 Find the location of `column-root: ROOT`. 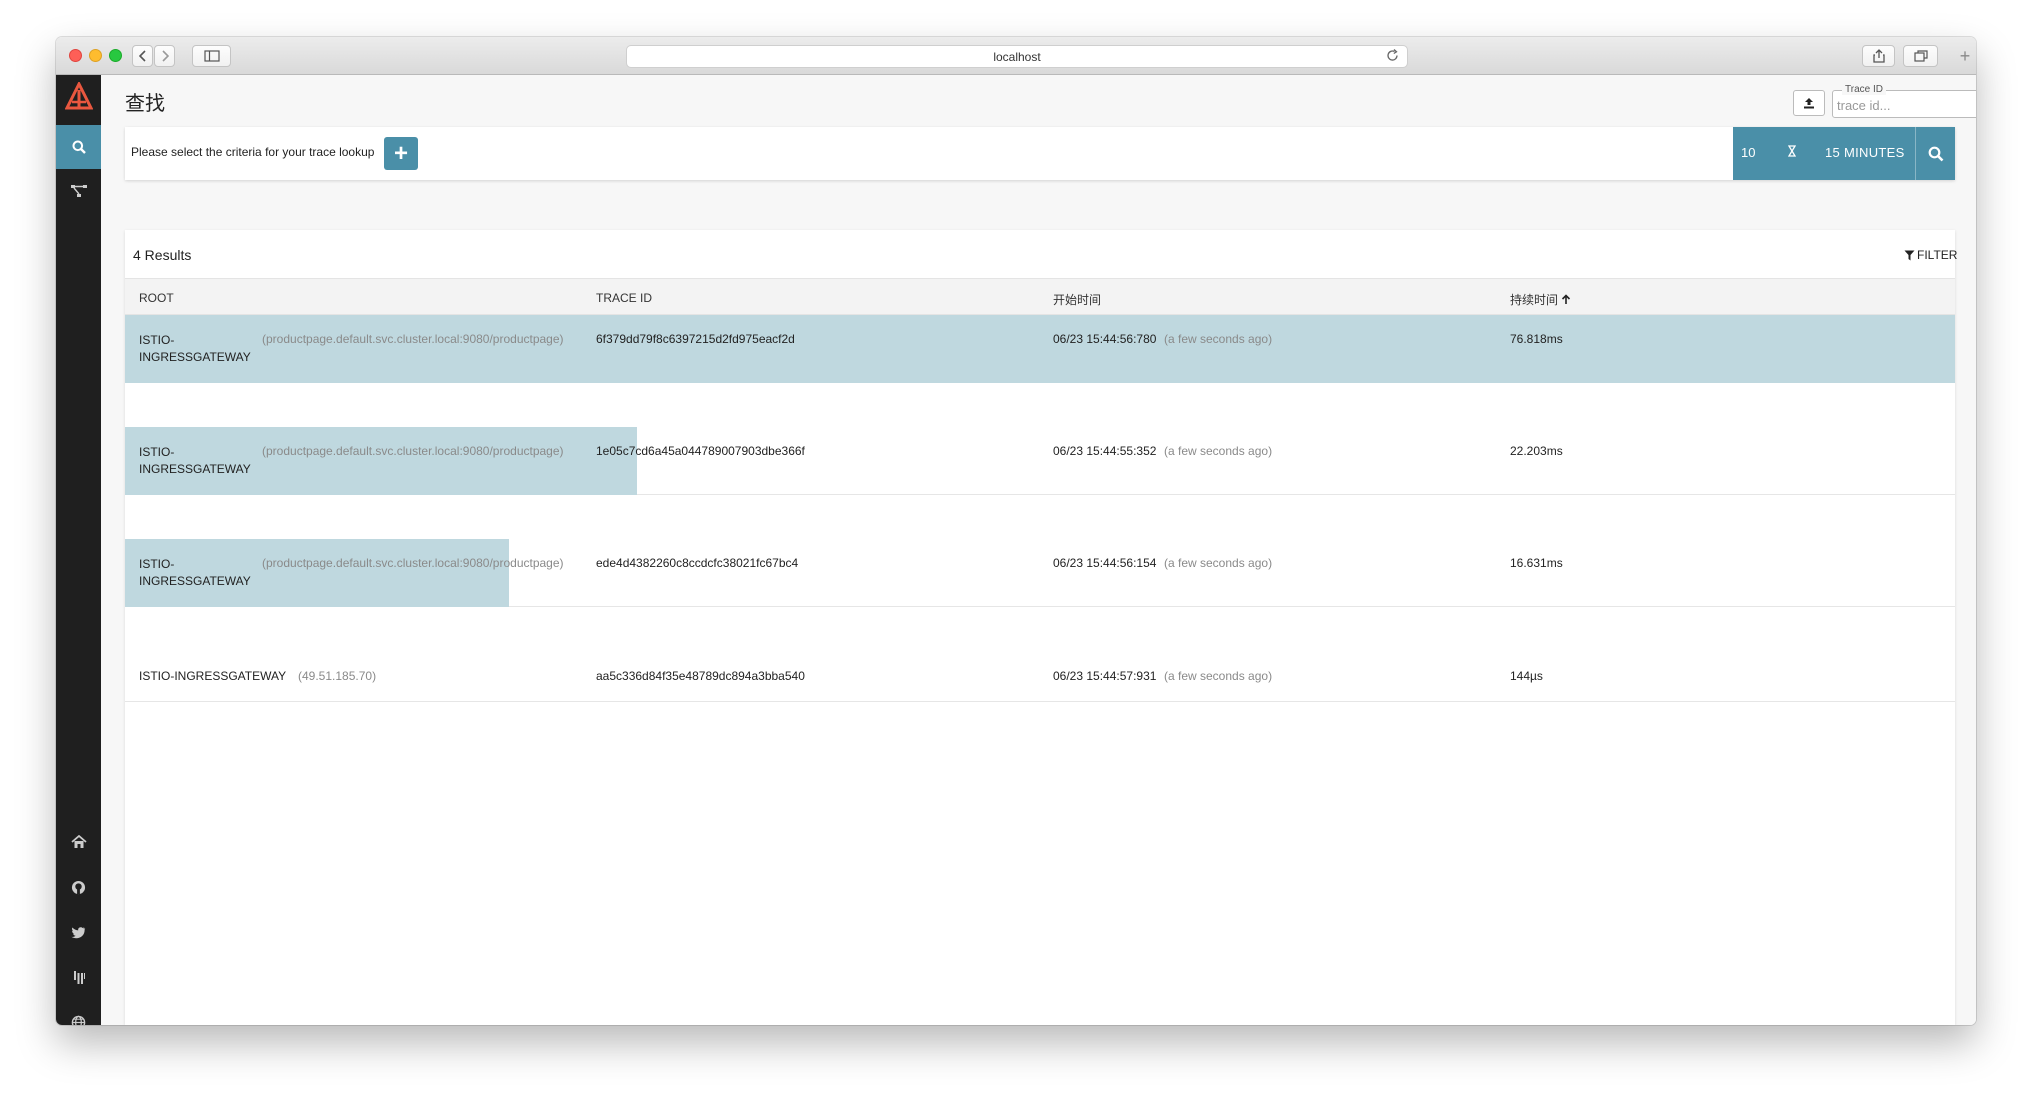

column-root: ROOT is located at coordinates (156, 298).